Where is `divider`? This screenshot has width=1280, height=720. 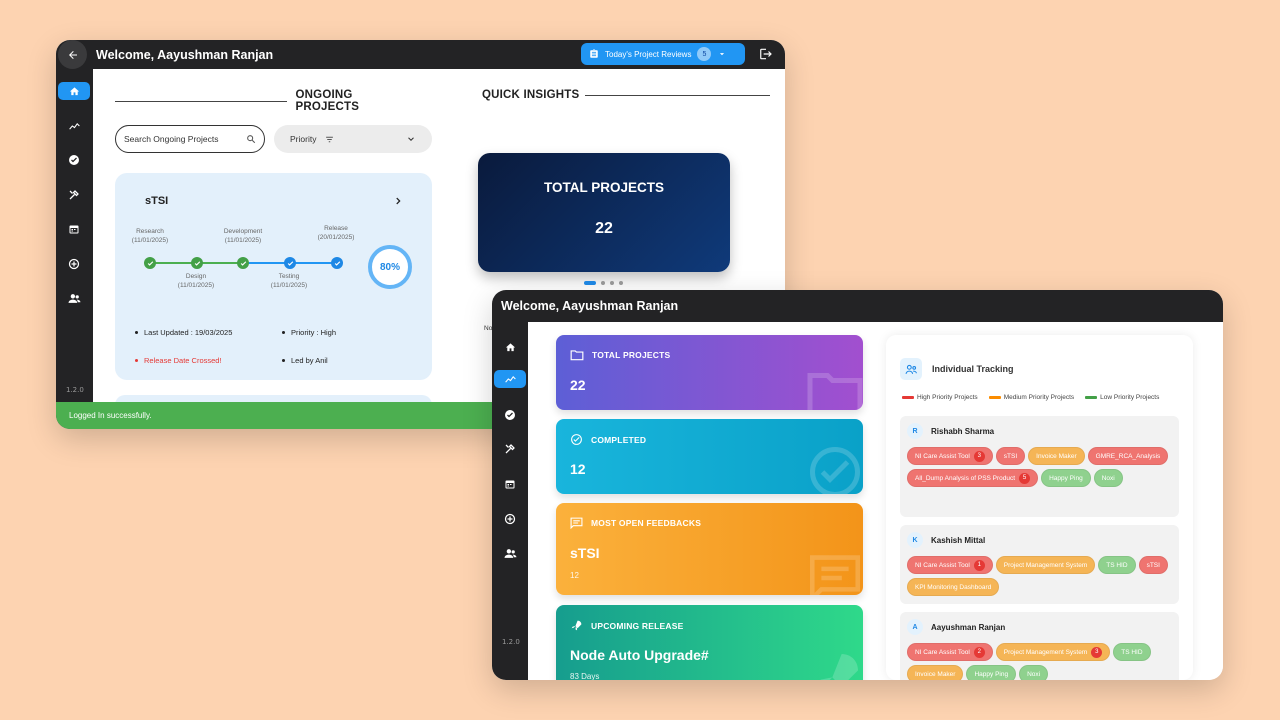
divider is located at coordinates (201, 101).